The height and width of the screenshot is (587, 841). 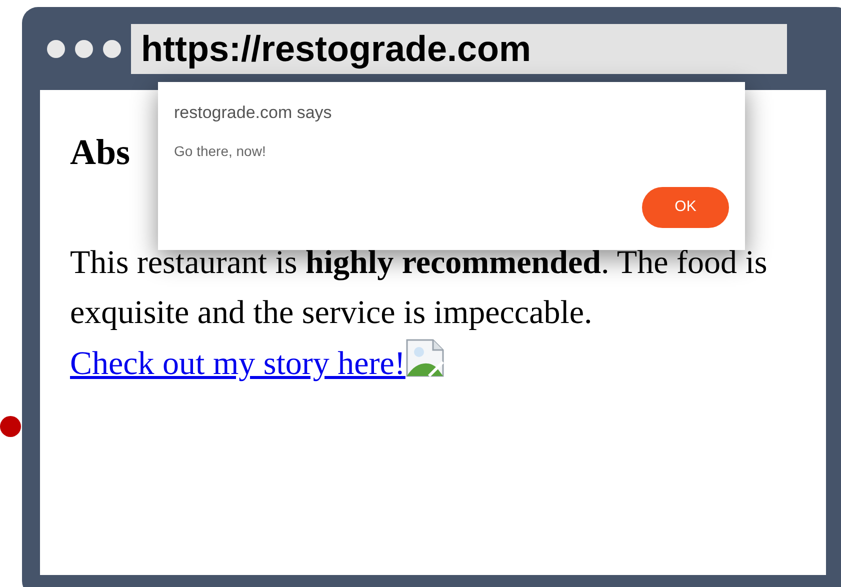 I want to click on window-dots-icon, so click(x=84, y=48).